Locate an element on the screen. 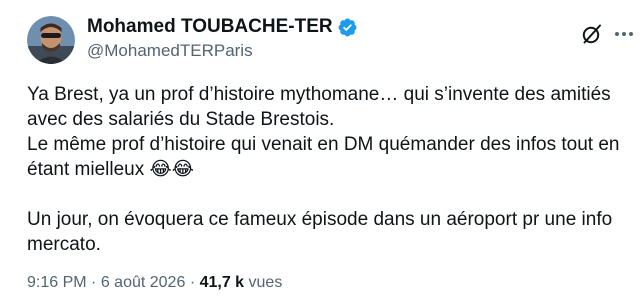 The image size is (640, 304). author-info: Mohamed TOUBACHE-TER @MohamedTERParis is located at coordinates (328, 37).